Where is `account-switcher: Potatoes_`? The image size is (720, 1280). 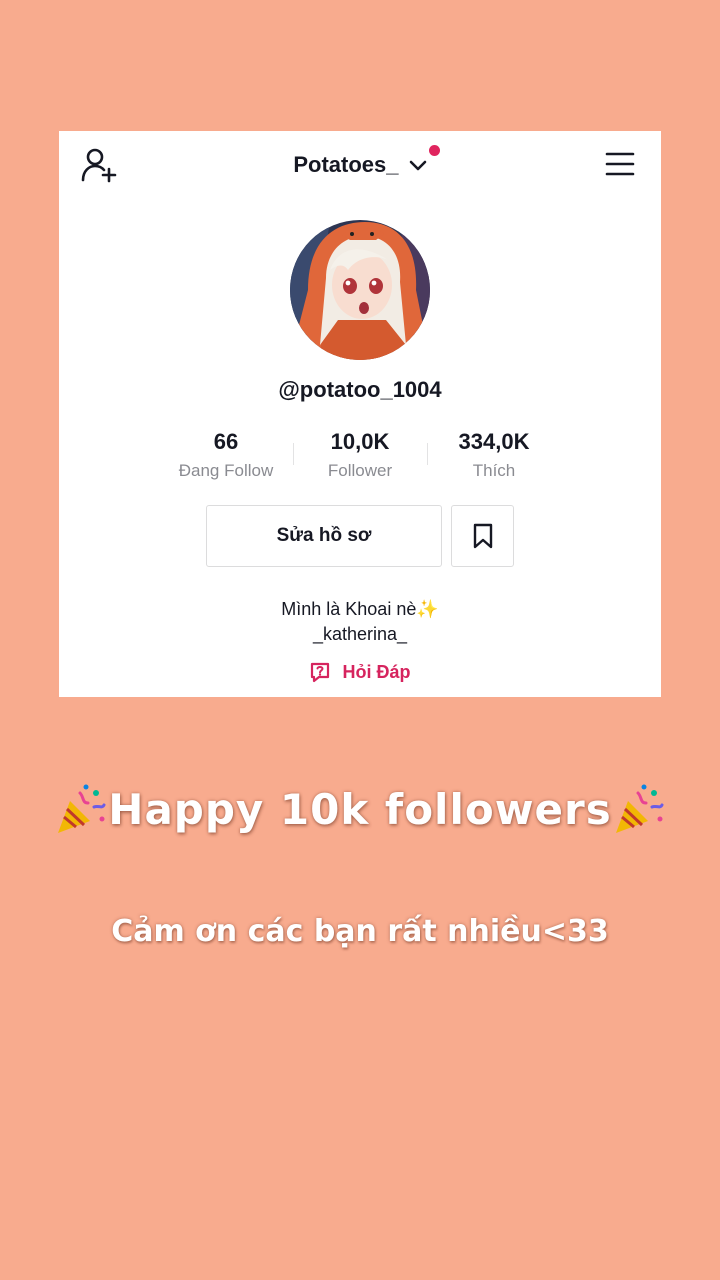 account-switcher: Potatoes_ is located at coordinates (360, 164).